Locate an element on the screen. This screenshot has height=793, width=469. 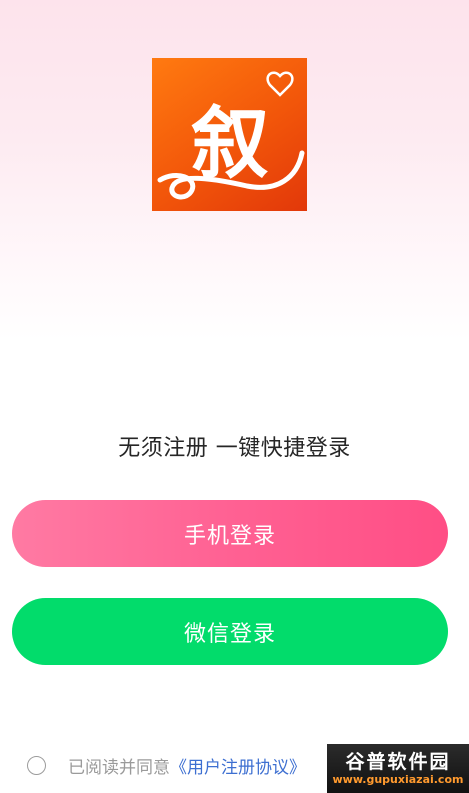
wechat-login-button: 微信登录 is located at coordinates (230, 631).